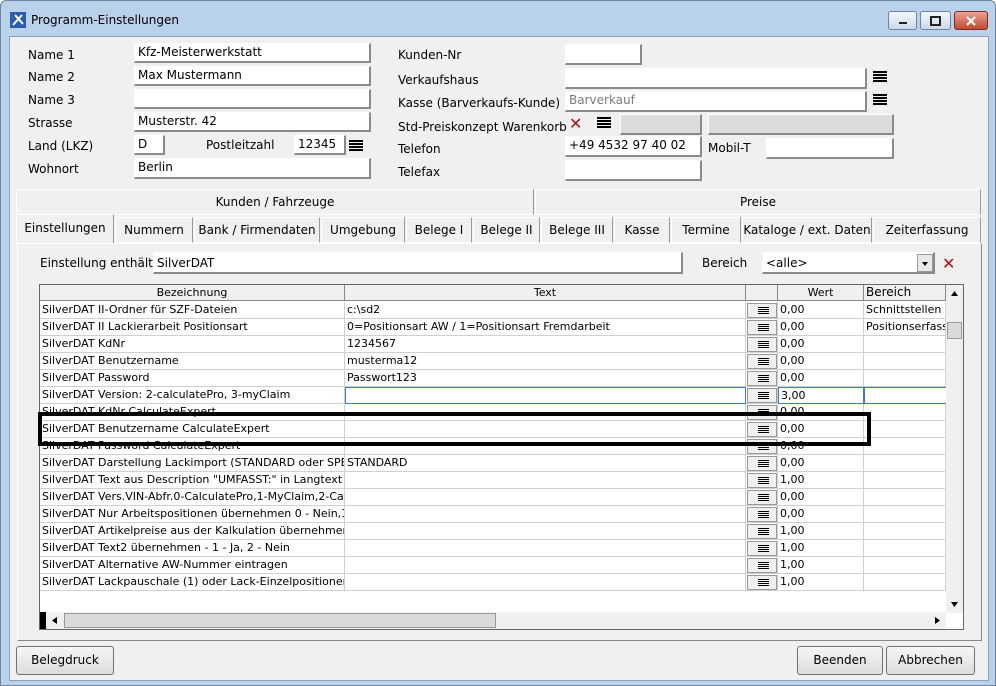 This screenshot has width=996, height=686. I want to click on scroll-right-icon, so click(937, 620).